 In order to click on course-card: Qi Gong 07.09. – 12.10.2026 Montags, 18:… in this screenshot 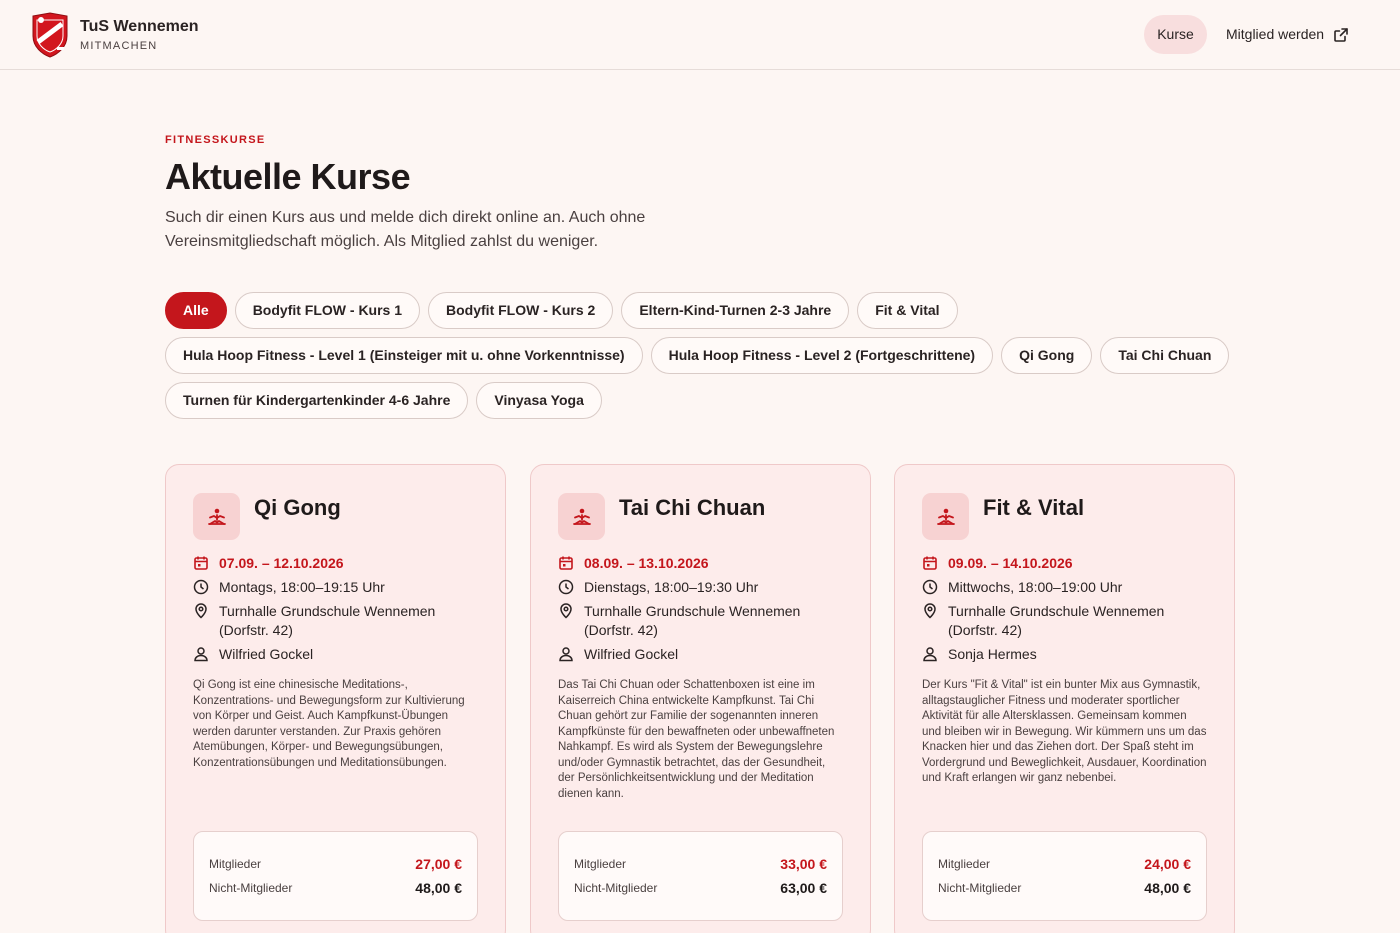, I will do `click(335, 698)`.